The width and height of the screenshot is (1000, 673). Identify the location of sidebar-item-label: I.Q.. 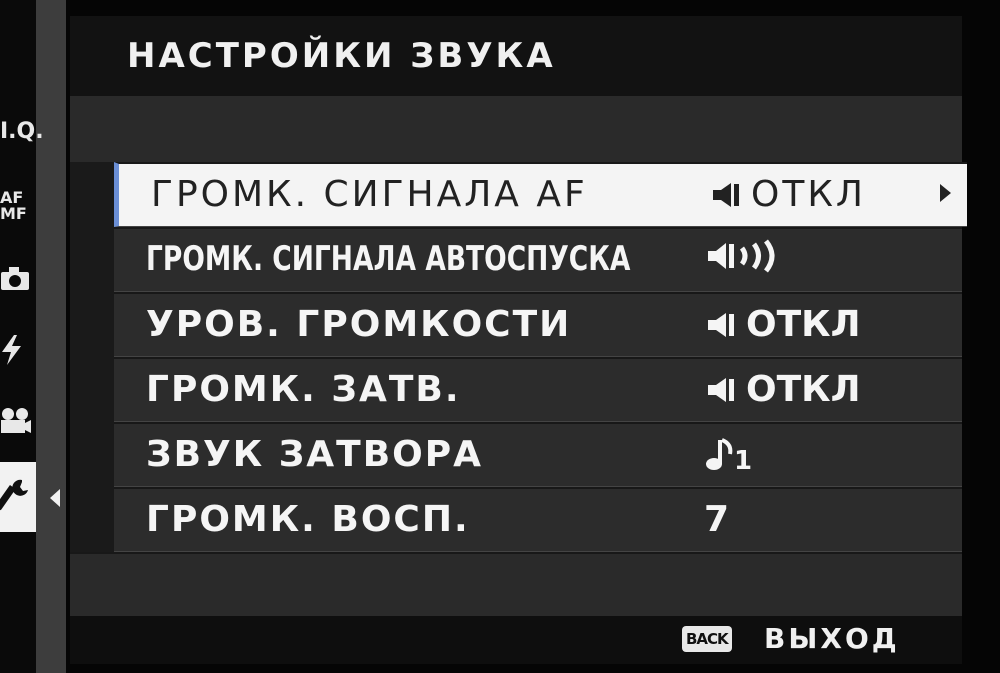
(22, 131).